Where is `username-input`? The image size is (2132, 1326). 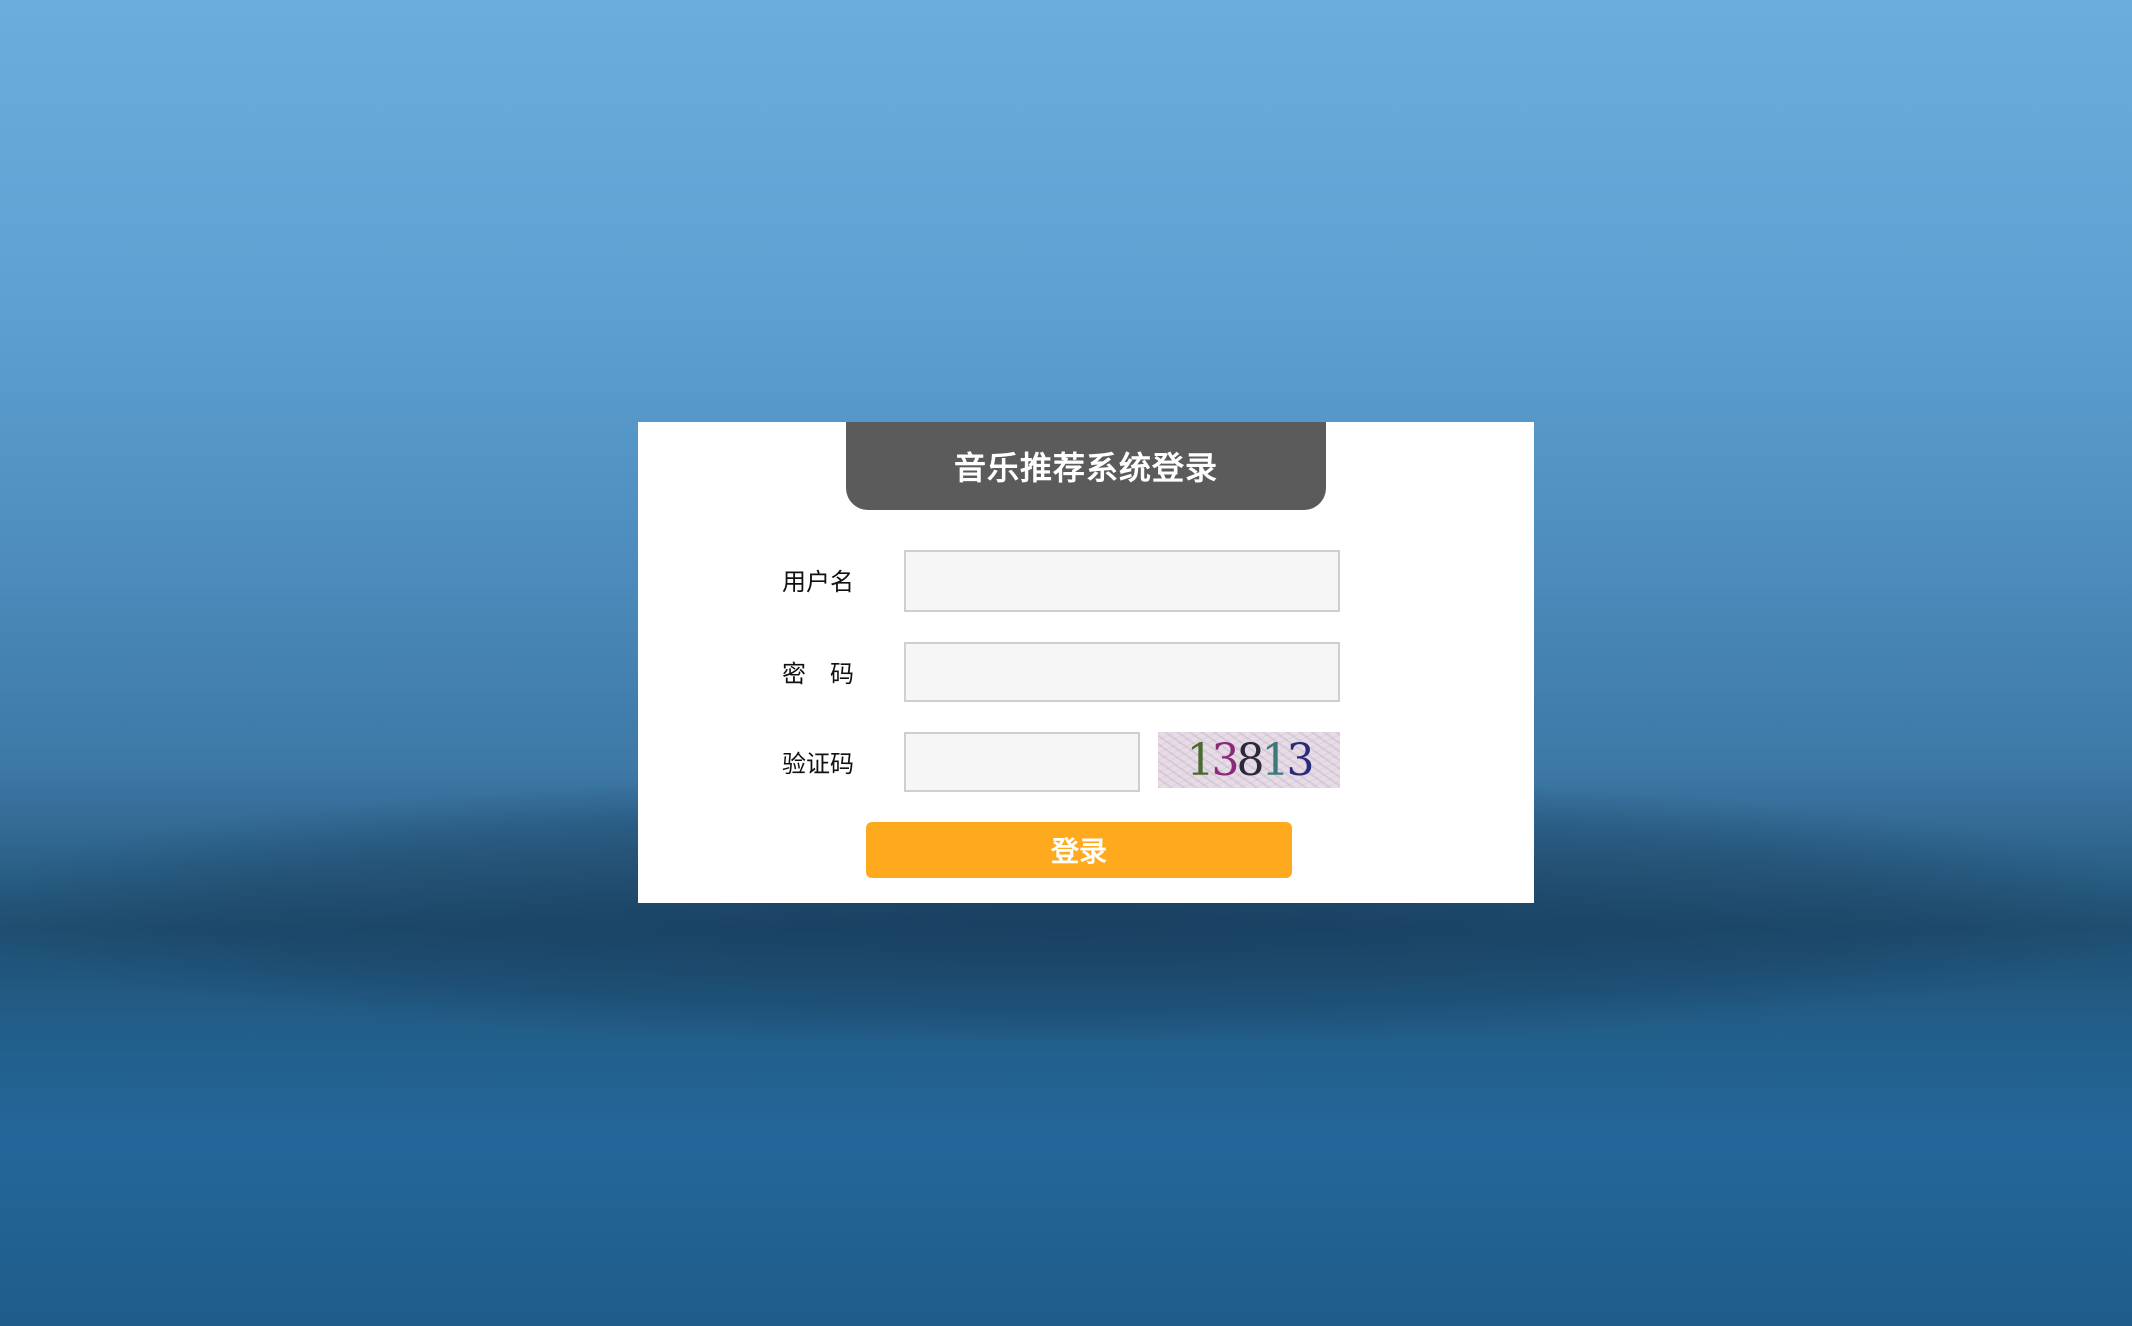 username-input is located at coordinates (1122, 581).